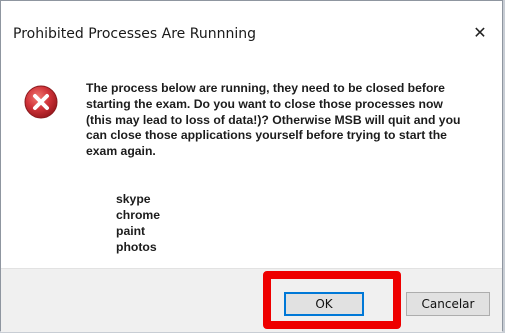 Image resolution: width=505 pixels, height=333 pixels. Describe the element at coordinates (138, 215) in the screenshot. I see `process-item: chrome` at that location.